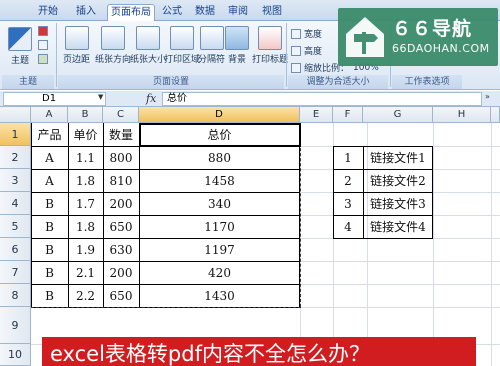 This screenshot has height=366, width=500. What do you see at coordinates (121, 134) in the screenshot?
I see `table-header-quantity: 数量` at bounding box center [121, 134].